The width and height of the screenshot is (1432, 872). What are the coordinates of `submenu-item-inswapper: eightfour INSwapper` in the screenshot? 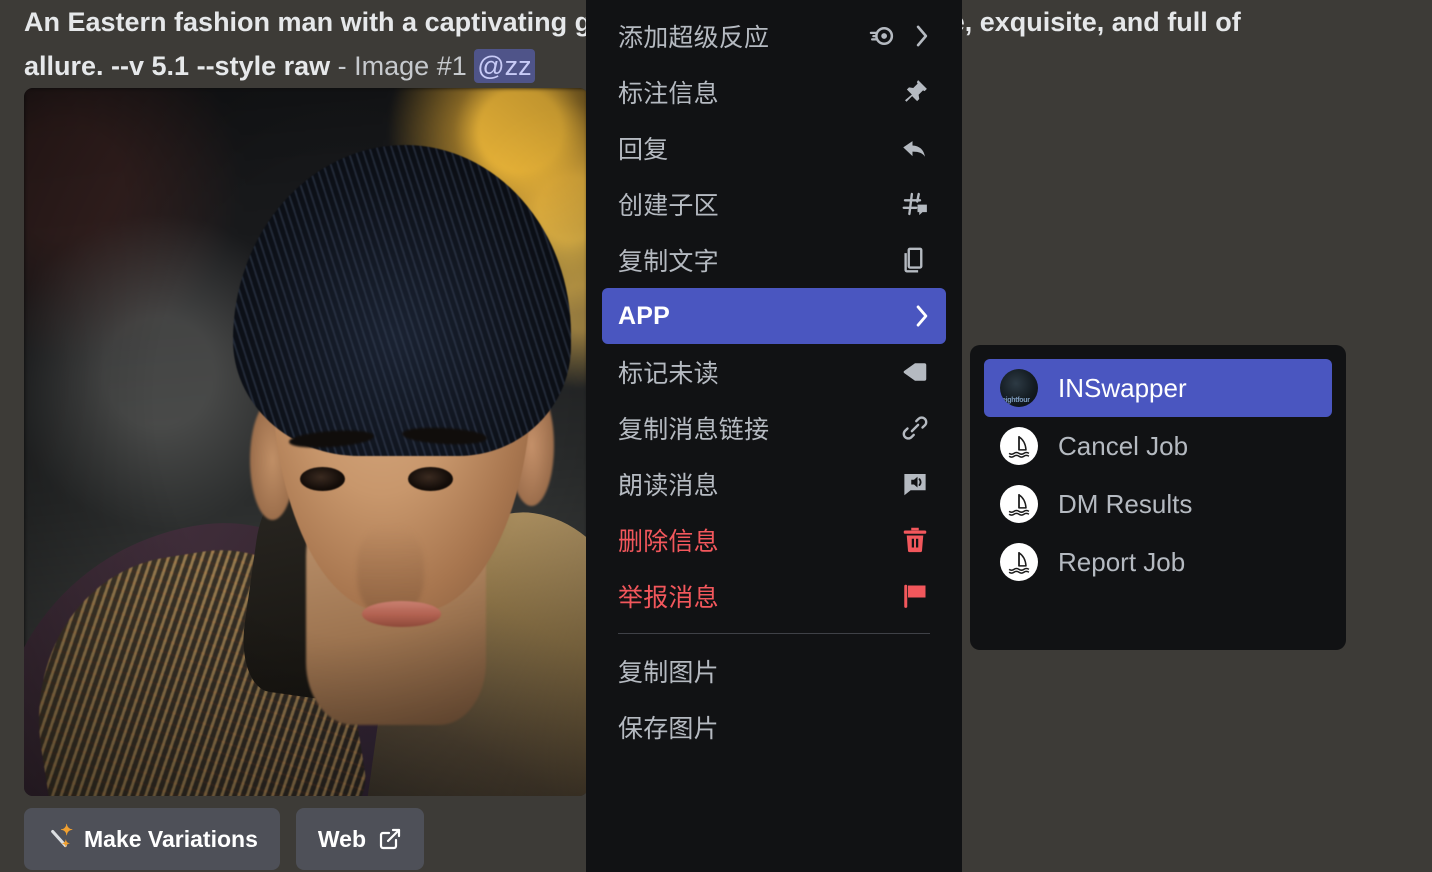 It's located at (1158, 388).